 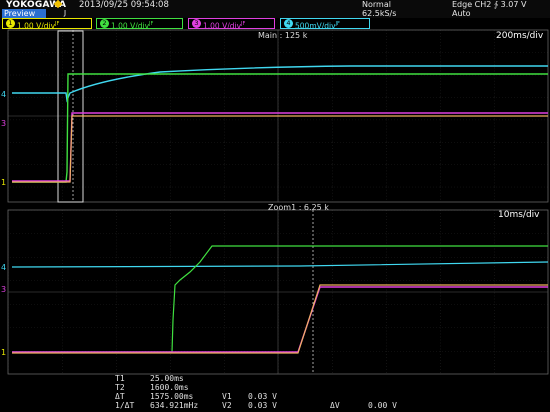 What do you see at coordinates (227, 396) in the screenshot?
I see `v1-label: V1` at bounding box center [227, 396].